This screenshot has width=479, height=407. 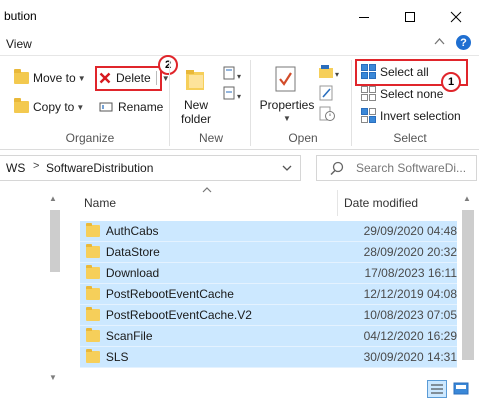 What do you see at coordinates (195, 79) in the screenshot?
I see `new-folder-icon` at bounding box center [195, 79].